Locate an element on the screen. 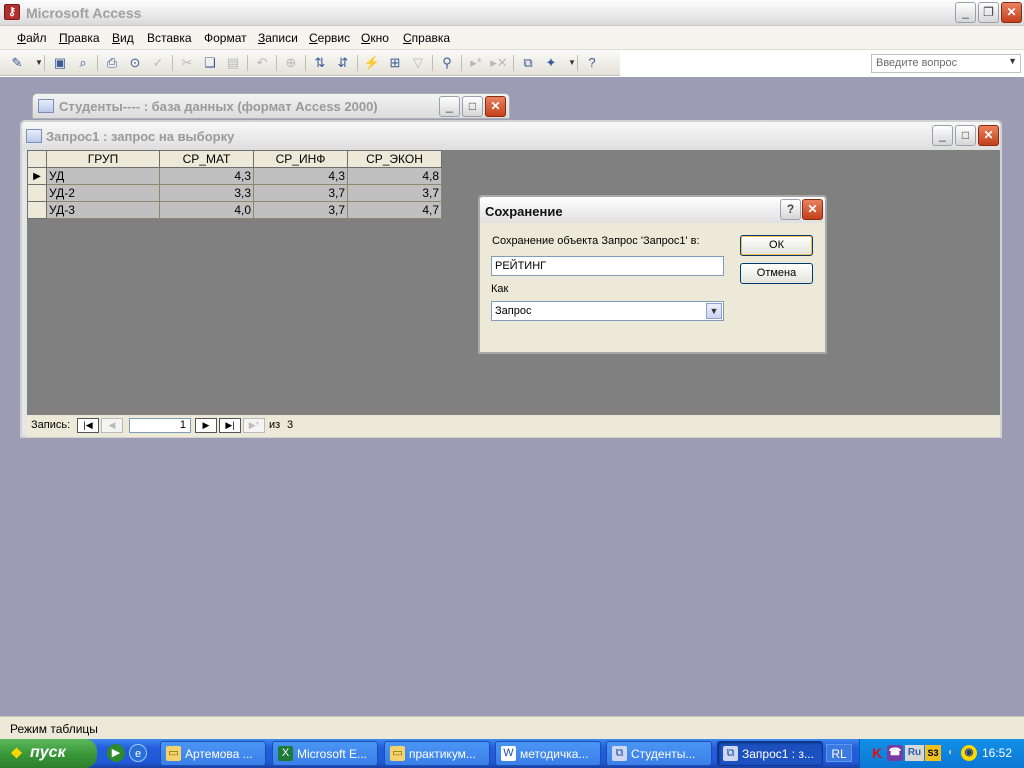  menu-help: Справка is located at coordinates (426, 38).